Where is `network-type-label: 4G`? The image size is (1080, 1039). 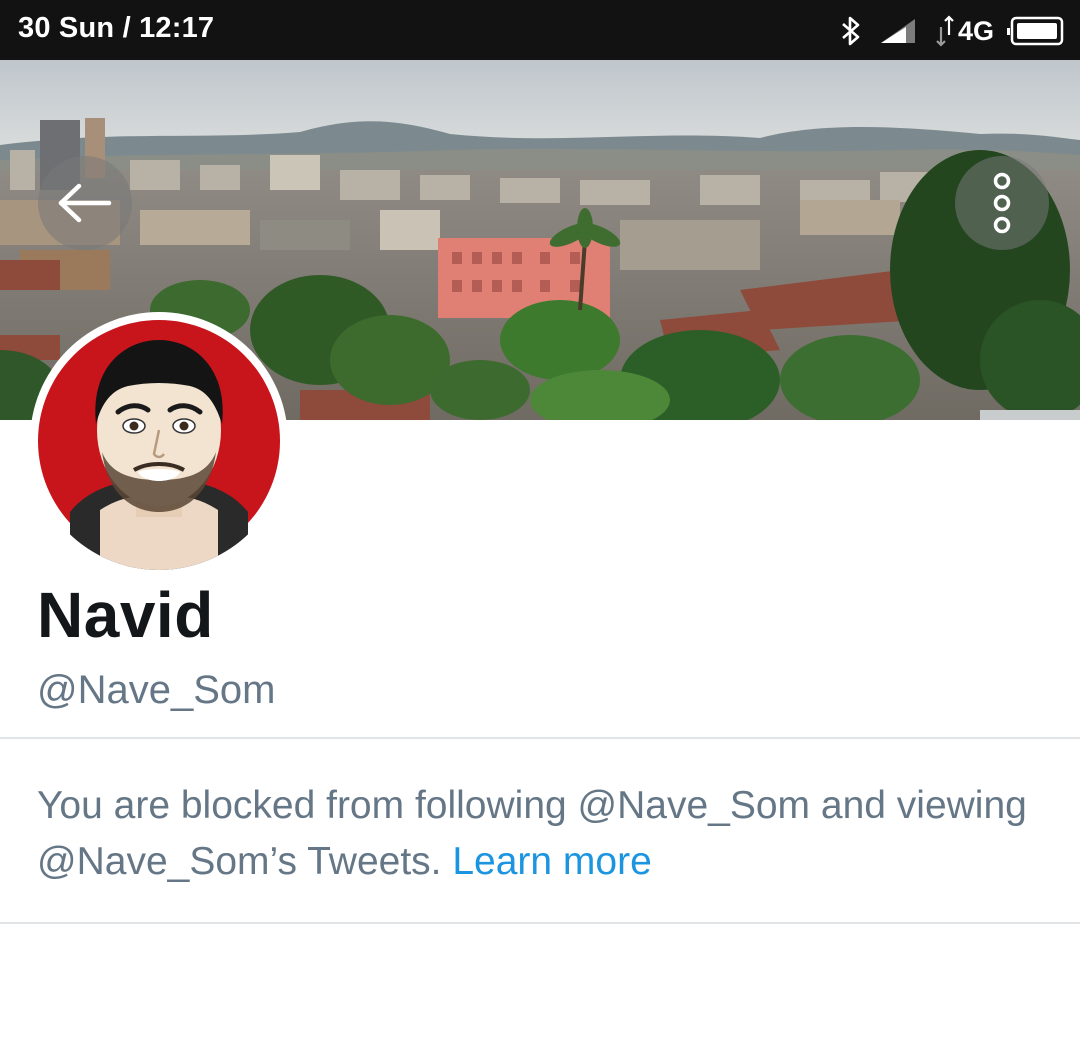 network-type-label: 4G is located at coordinates (975, 30).